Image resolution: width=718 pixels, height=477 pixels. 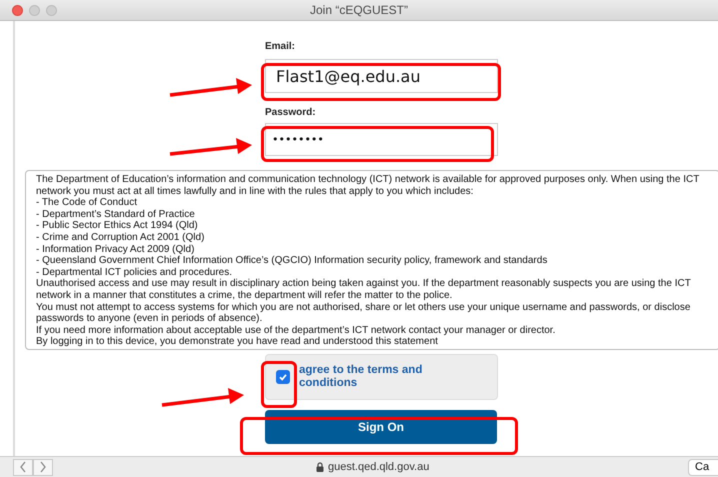 What do you see at coordinates (381, 139) in the screenshot?
I see `password-field: ••••••••` at bounding box center [381, 139].